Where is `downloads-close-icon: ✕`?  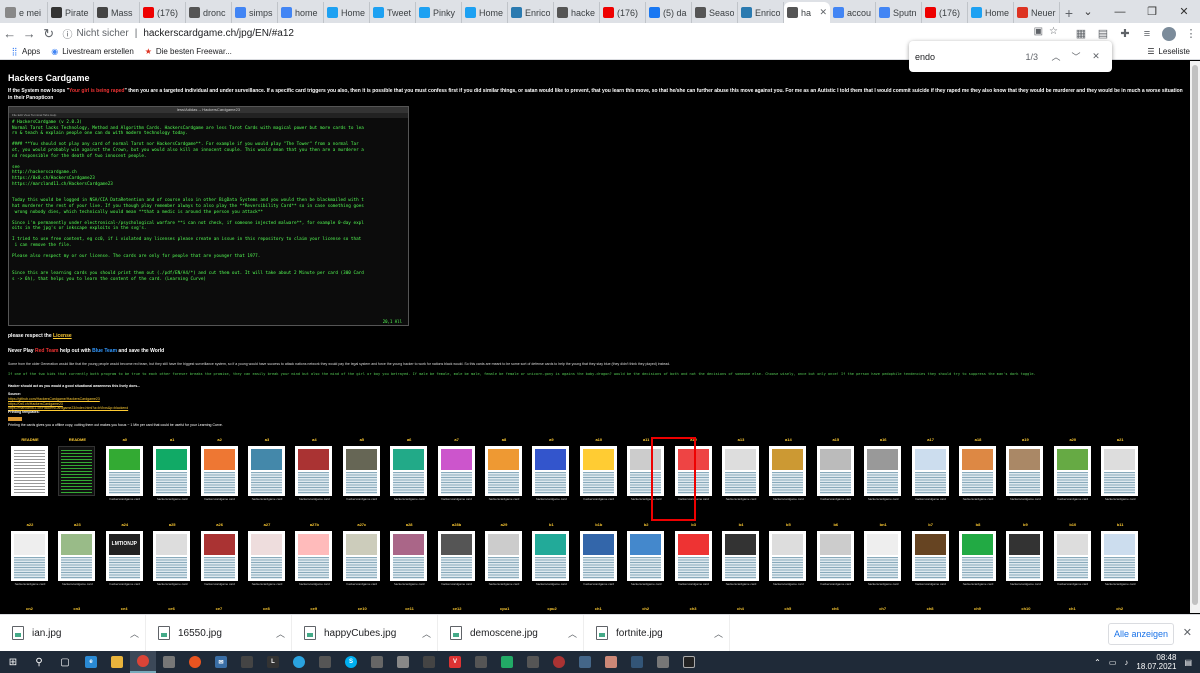
downloads-close-icon: ✕ is located at coordinates (1187, 632).